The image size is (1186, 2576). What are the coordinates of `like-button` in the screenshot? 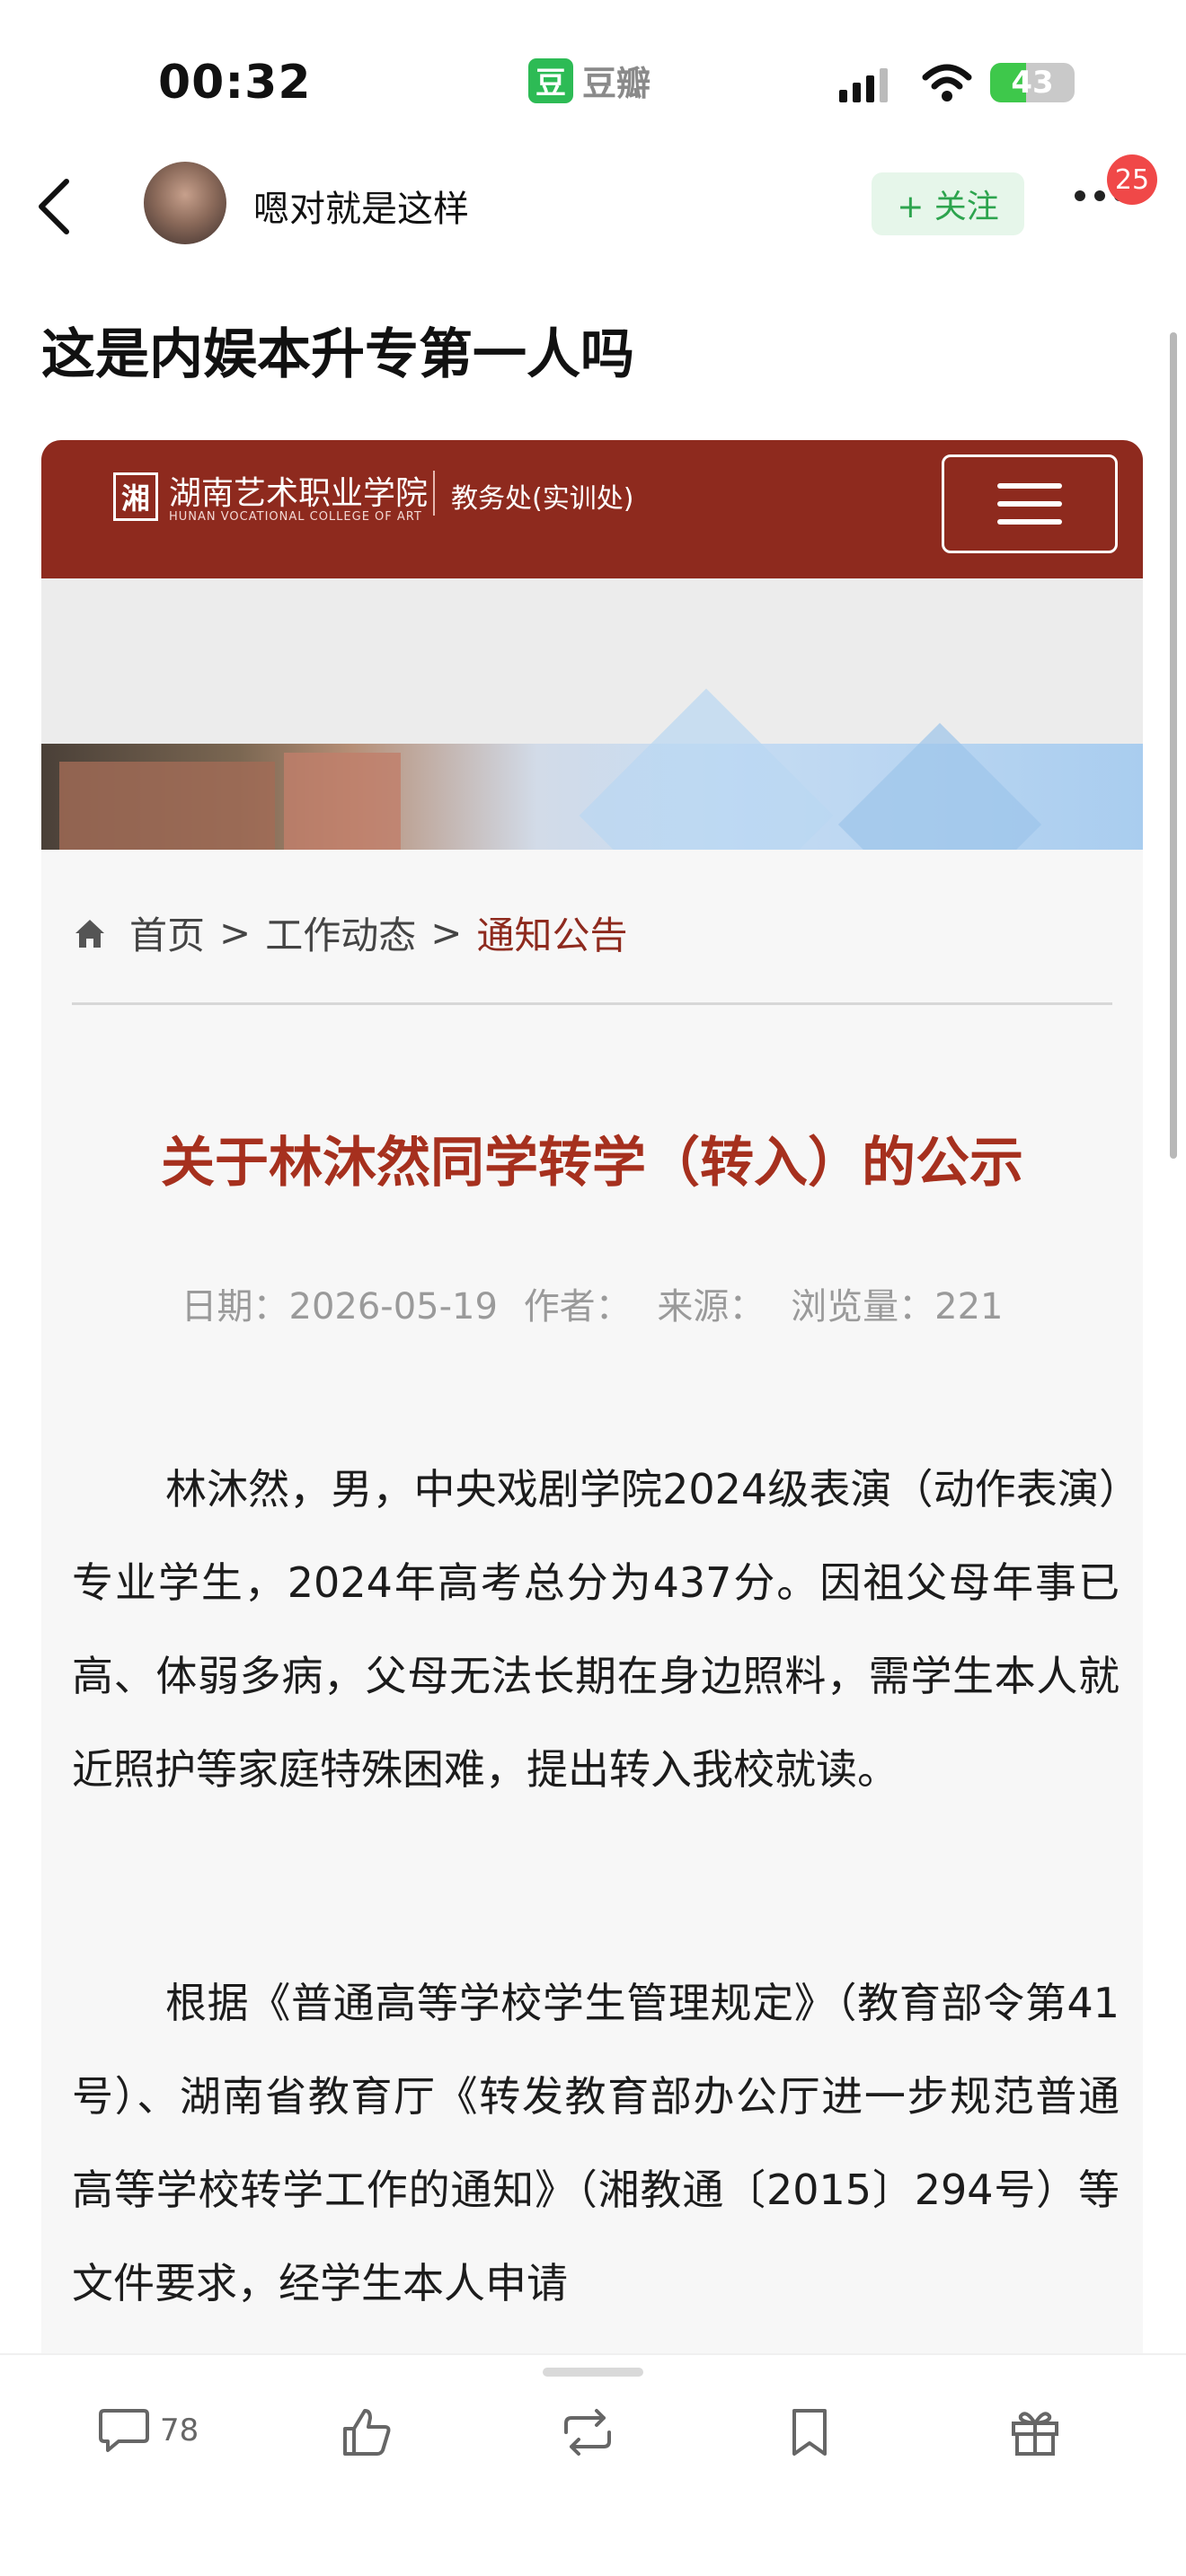 It's located at (367, 2432).